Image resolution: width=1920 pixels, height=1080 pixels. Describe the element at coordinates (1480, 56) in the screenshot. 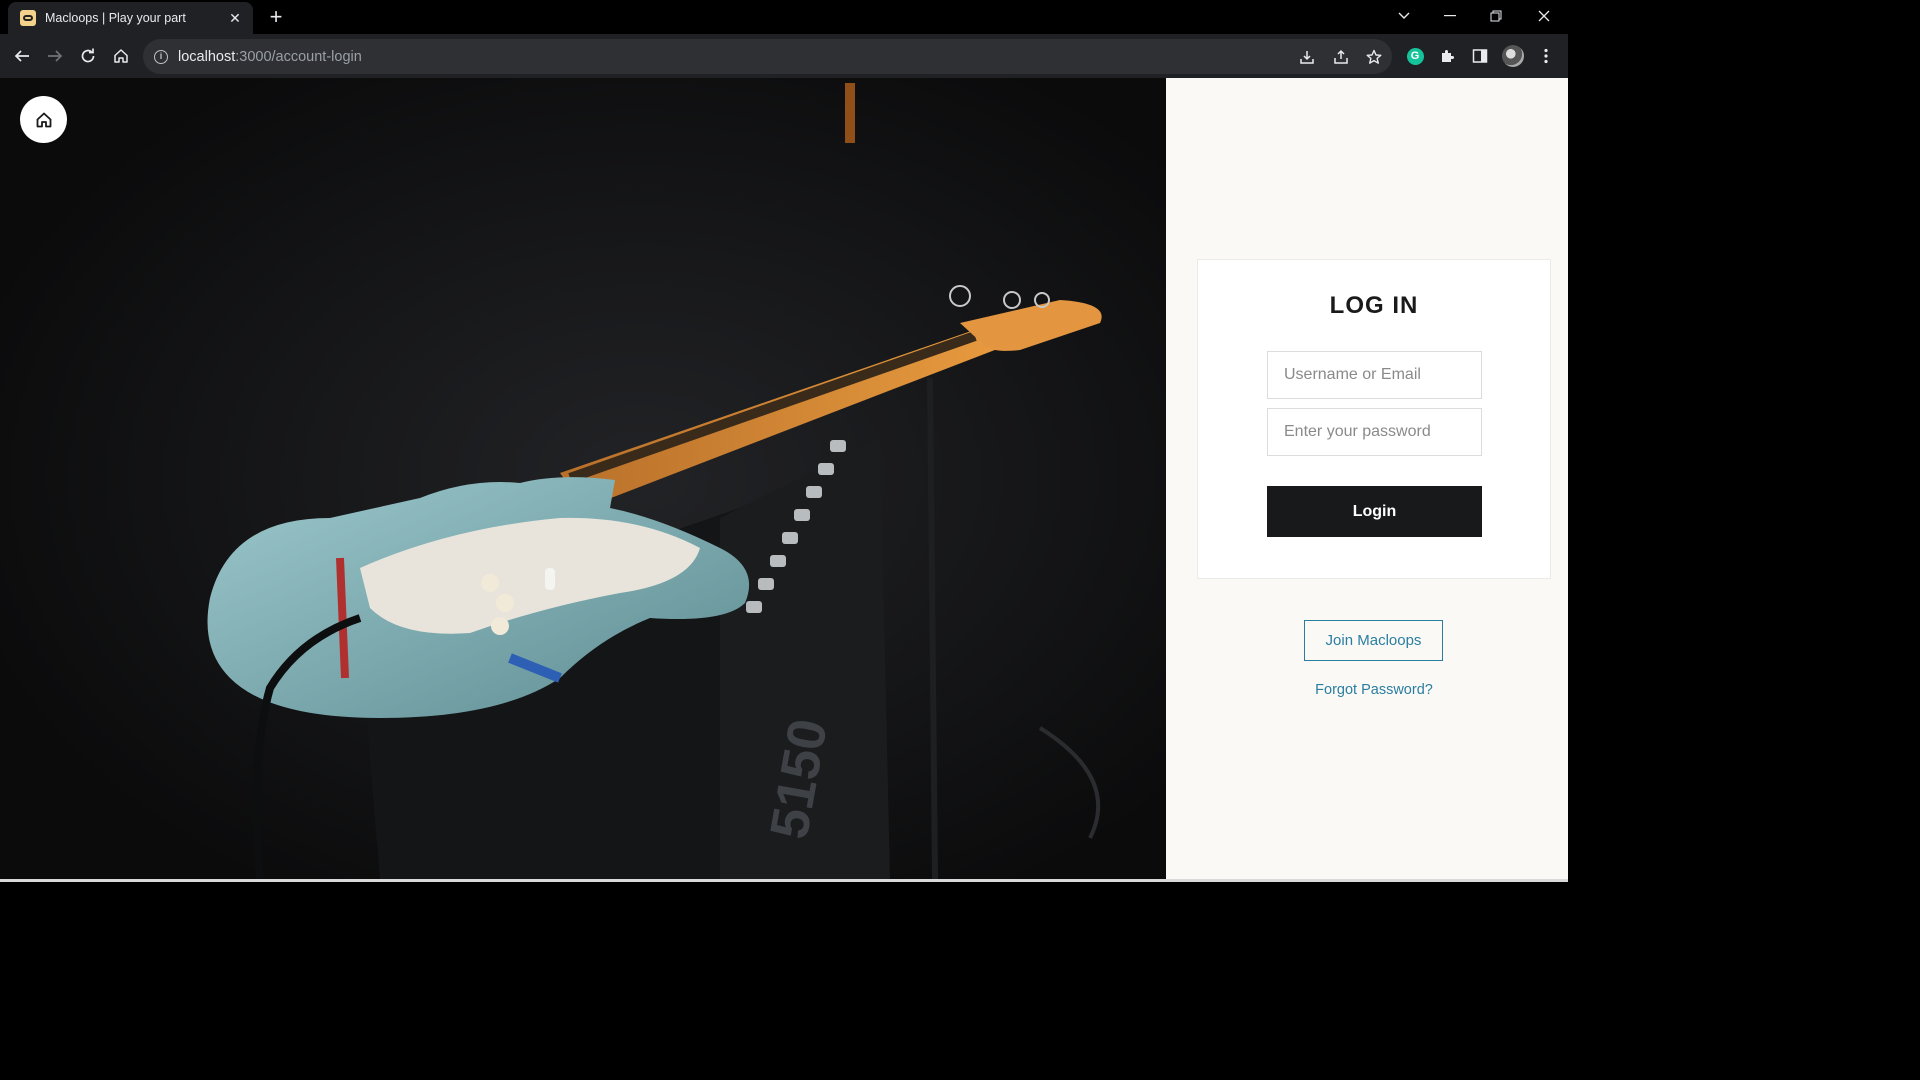

I see `side-panel-icon` at that location.